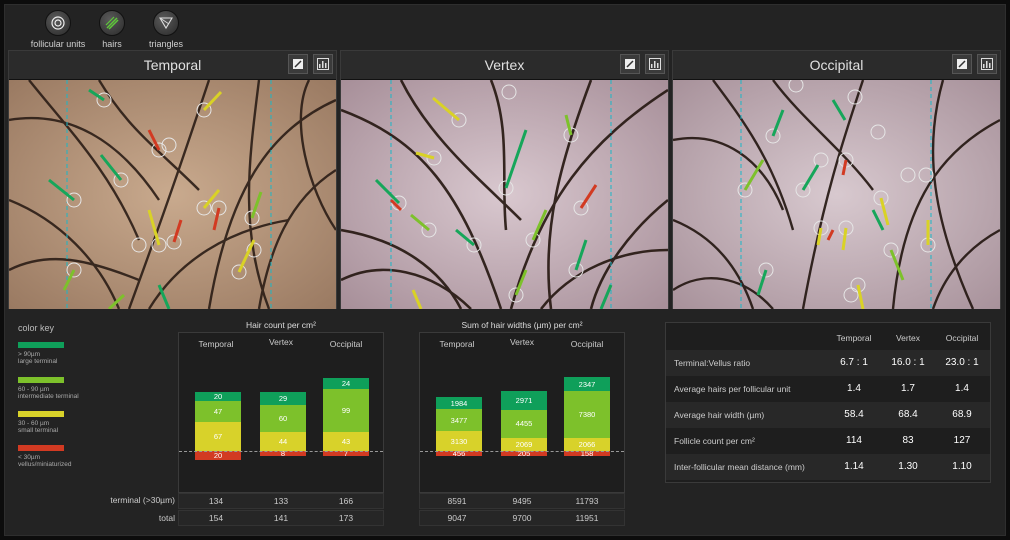 The image size is (1010, 540). I want to click on hair-count-bar-small: 43, so click(346, 441).